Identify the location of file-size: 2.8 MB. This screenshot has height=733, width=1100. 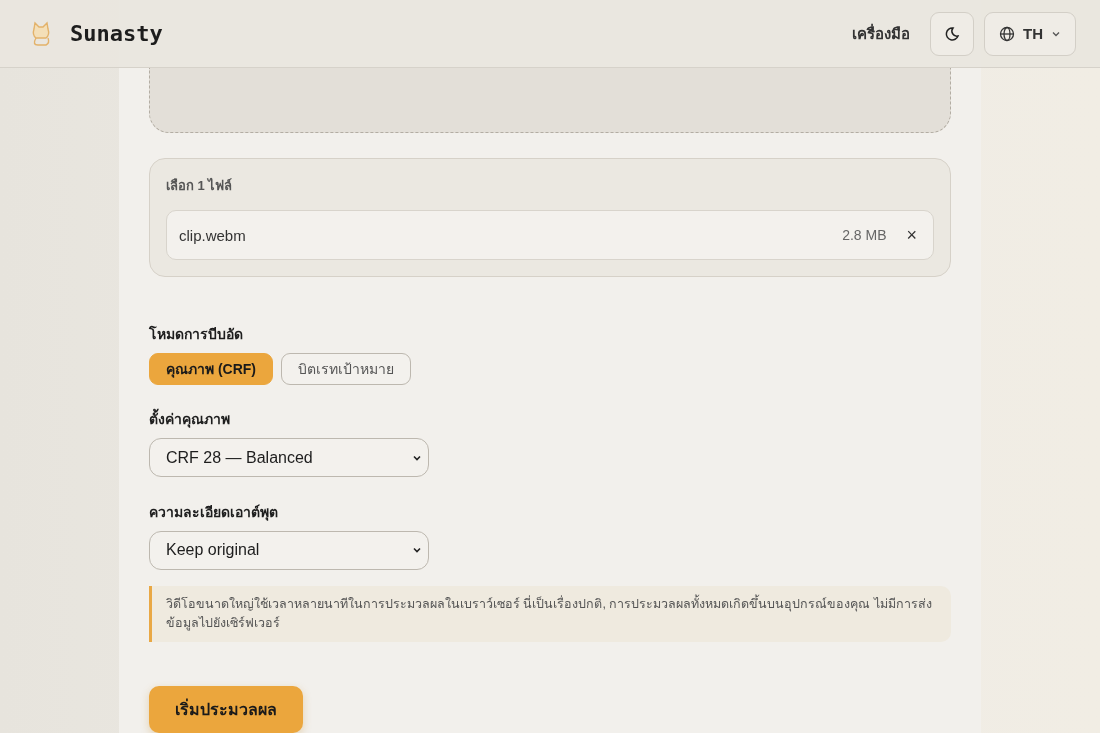
(864, 235).